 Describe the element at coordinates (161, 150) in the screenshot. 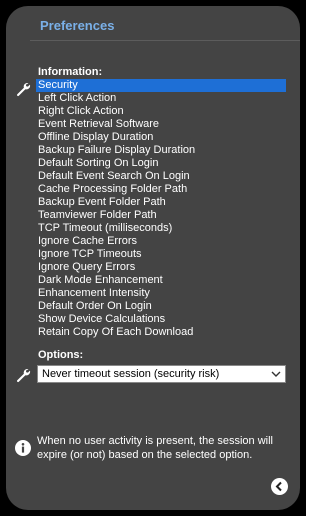

I see `list-item: Backup Failure Display Duration` at that location.